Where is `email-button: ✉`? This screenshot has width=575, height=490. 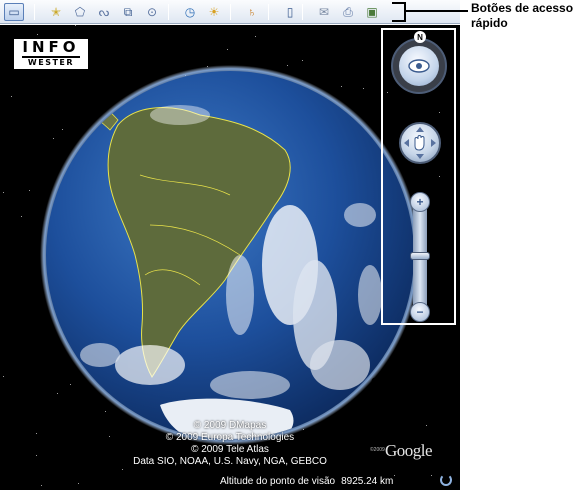 email-button: ✉ is located at coordinates (324, 12).